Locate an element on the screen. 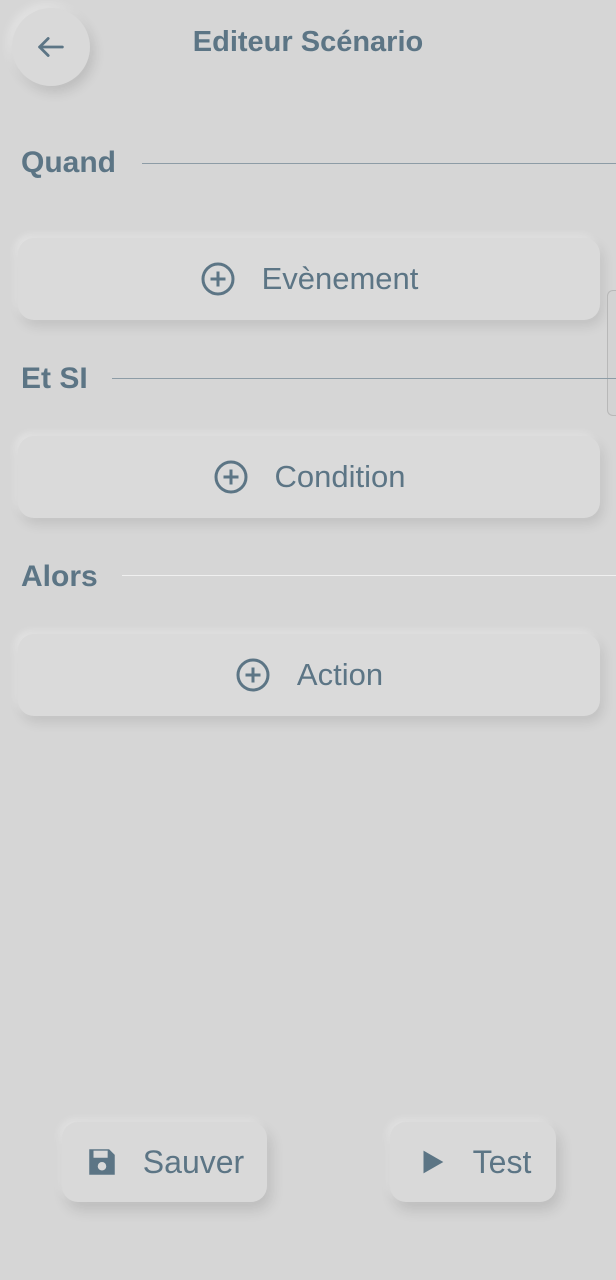  section-divider-and-if is located at coordinates (364, 378).